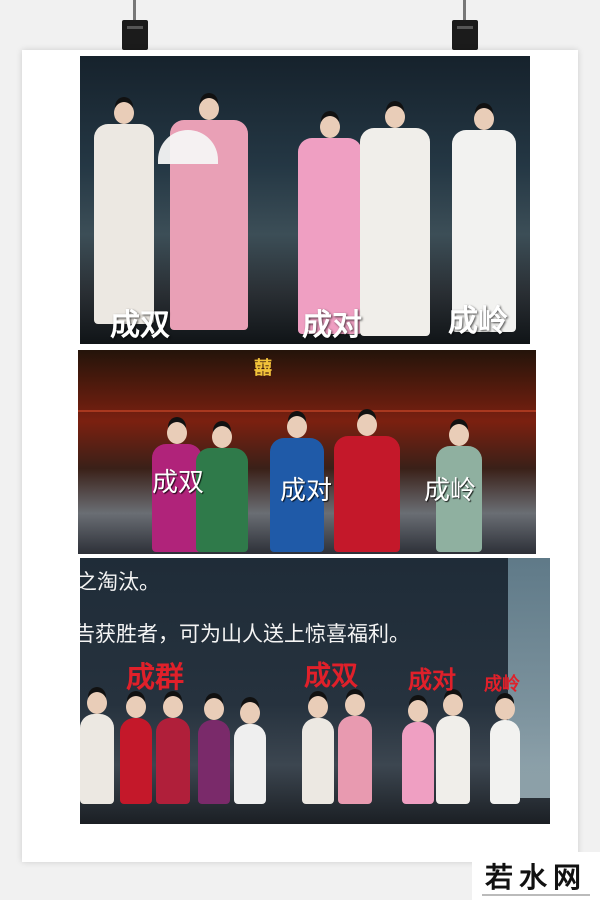 Image resolution: width=600 pixels, height=900 pixels. Describe the element at coordinates (465, 26) in the screenshot. I see `binder-clip-right` at that location.